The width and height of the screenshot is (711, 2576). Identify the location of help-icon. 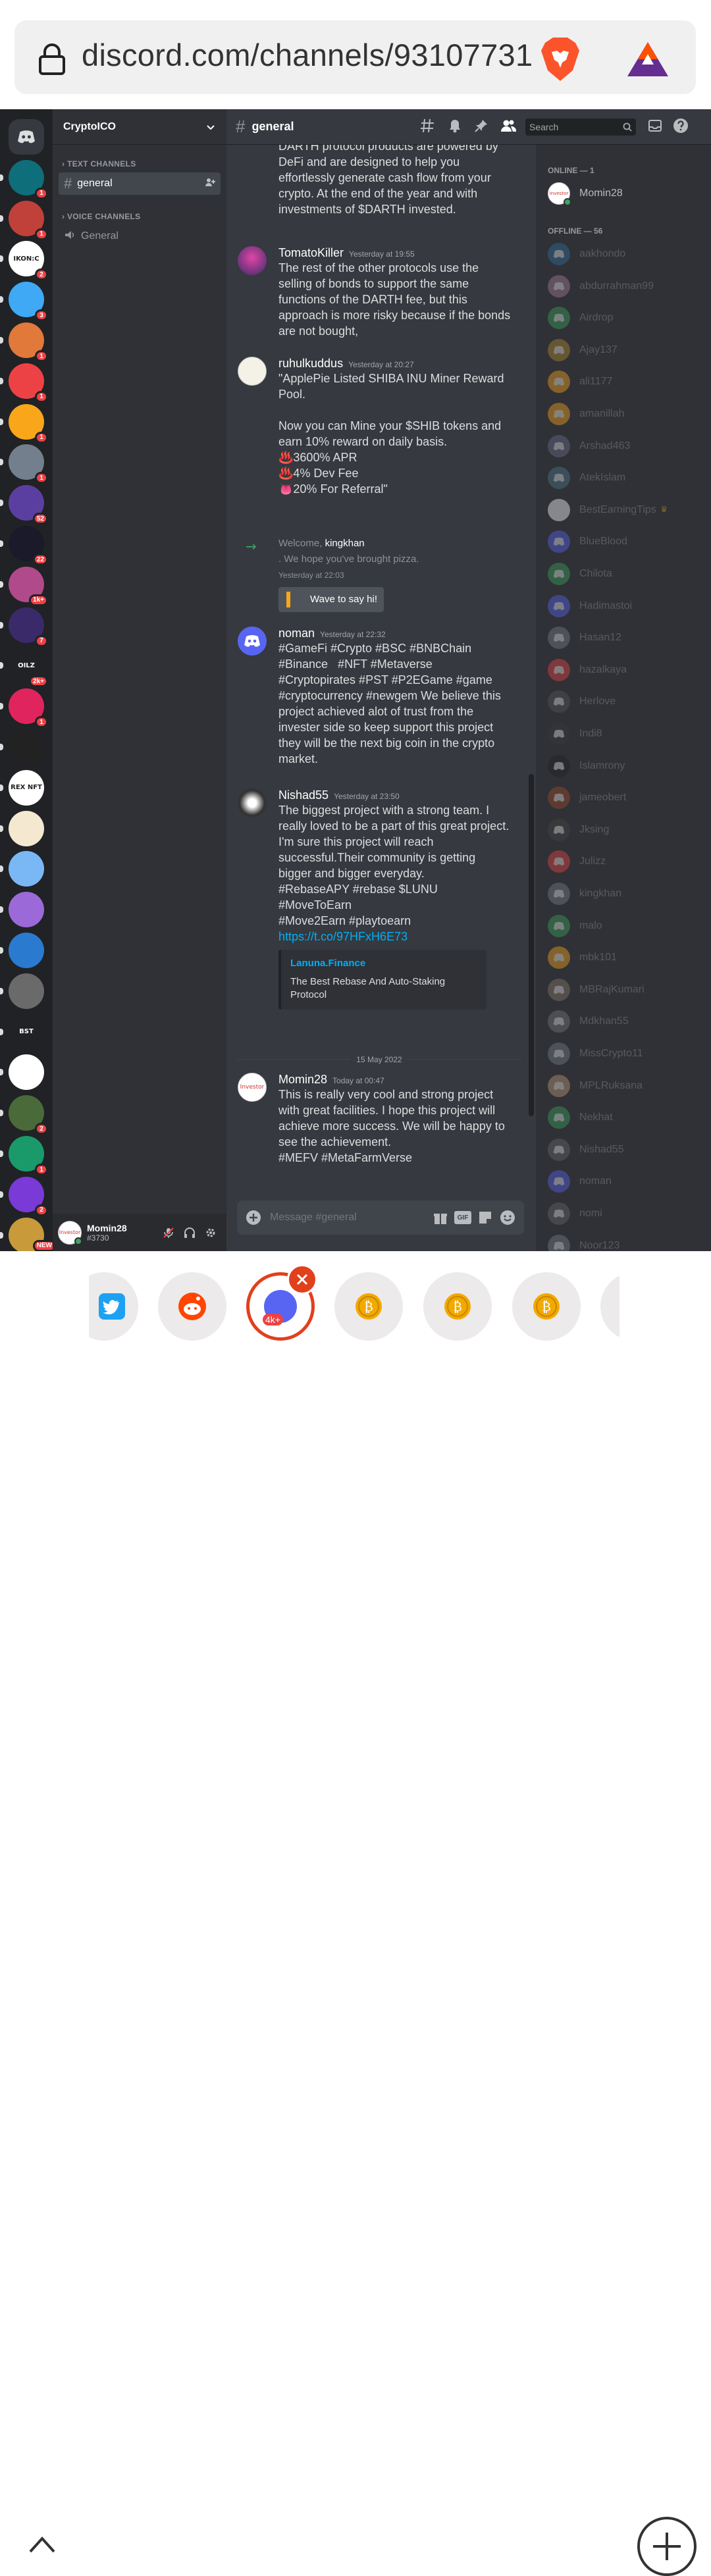
(681, 127).